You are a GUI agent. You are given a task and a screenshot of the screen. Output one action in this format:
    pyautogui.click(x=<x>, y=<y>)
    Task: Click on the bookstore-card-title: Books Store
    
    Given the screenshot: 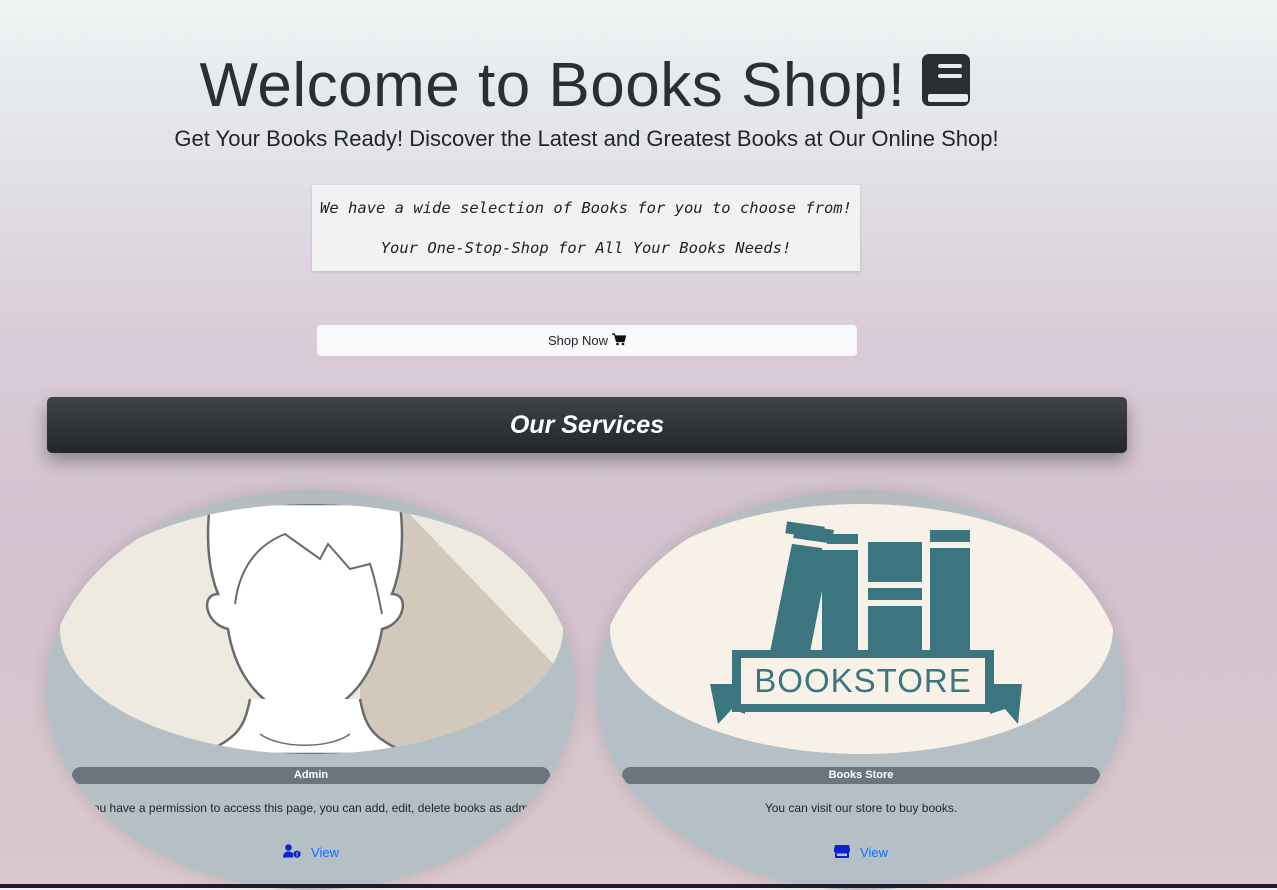 What is the action you would take?
    pyautogui.click(x=861, y=775)
    